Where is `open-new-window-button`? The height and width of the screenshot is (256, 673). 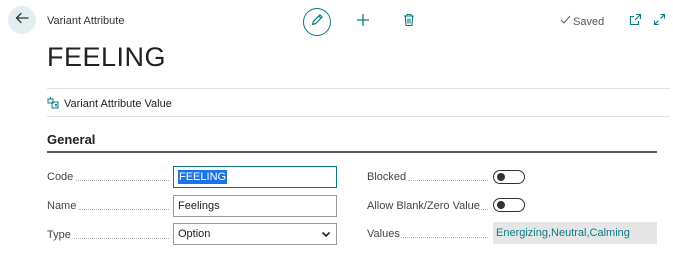
open-new-window-button is located at coordinates (635, 22).